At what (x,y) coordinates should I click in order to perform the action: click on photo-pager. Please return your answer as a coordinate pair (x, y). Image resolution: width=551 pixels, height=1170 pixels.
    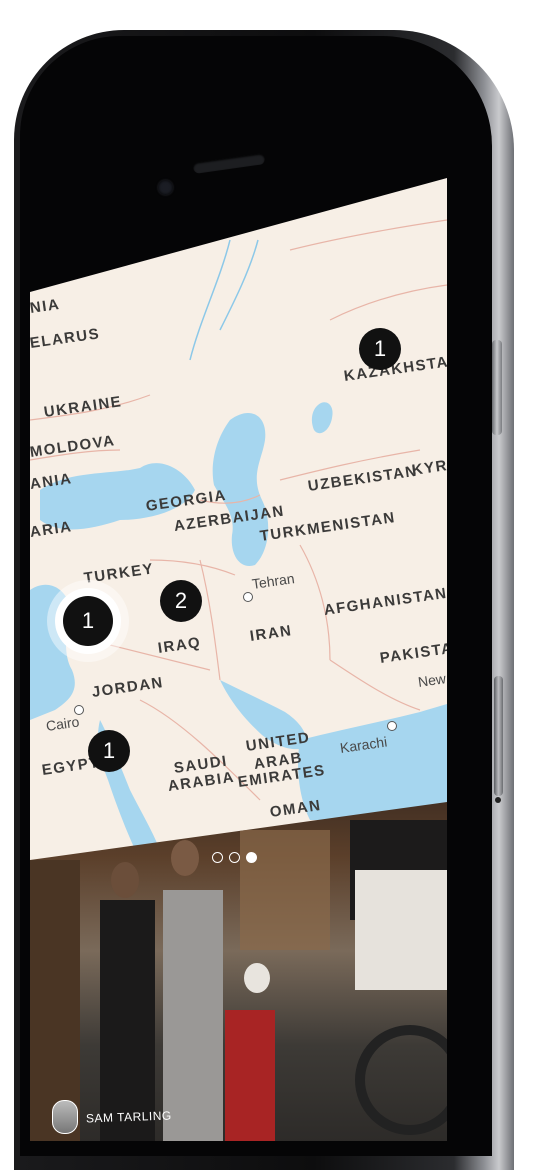
    Looking at the image, I should click on (234, 857).